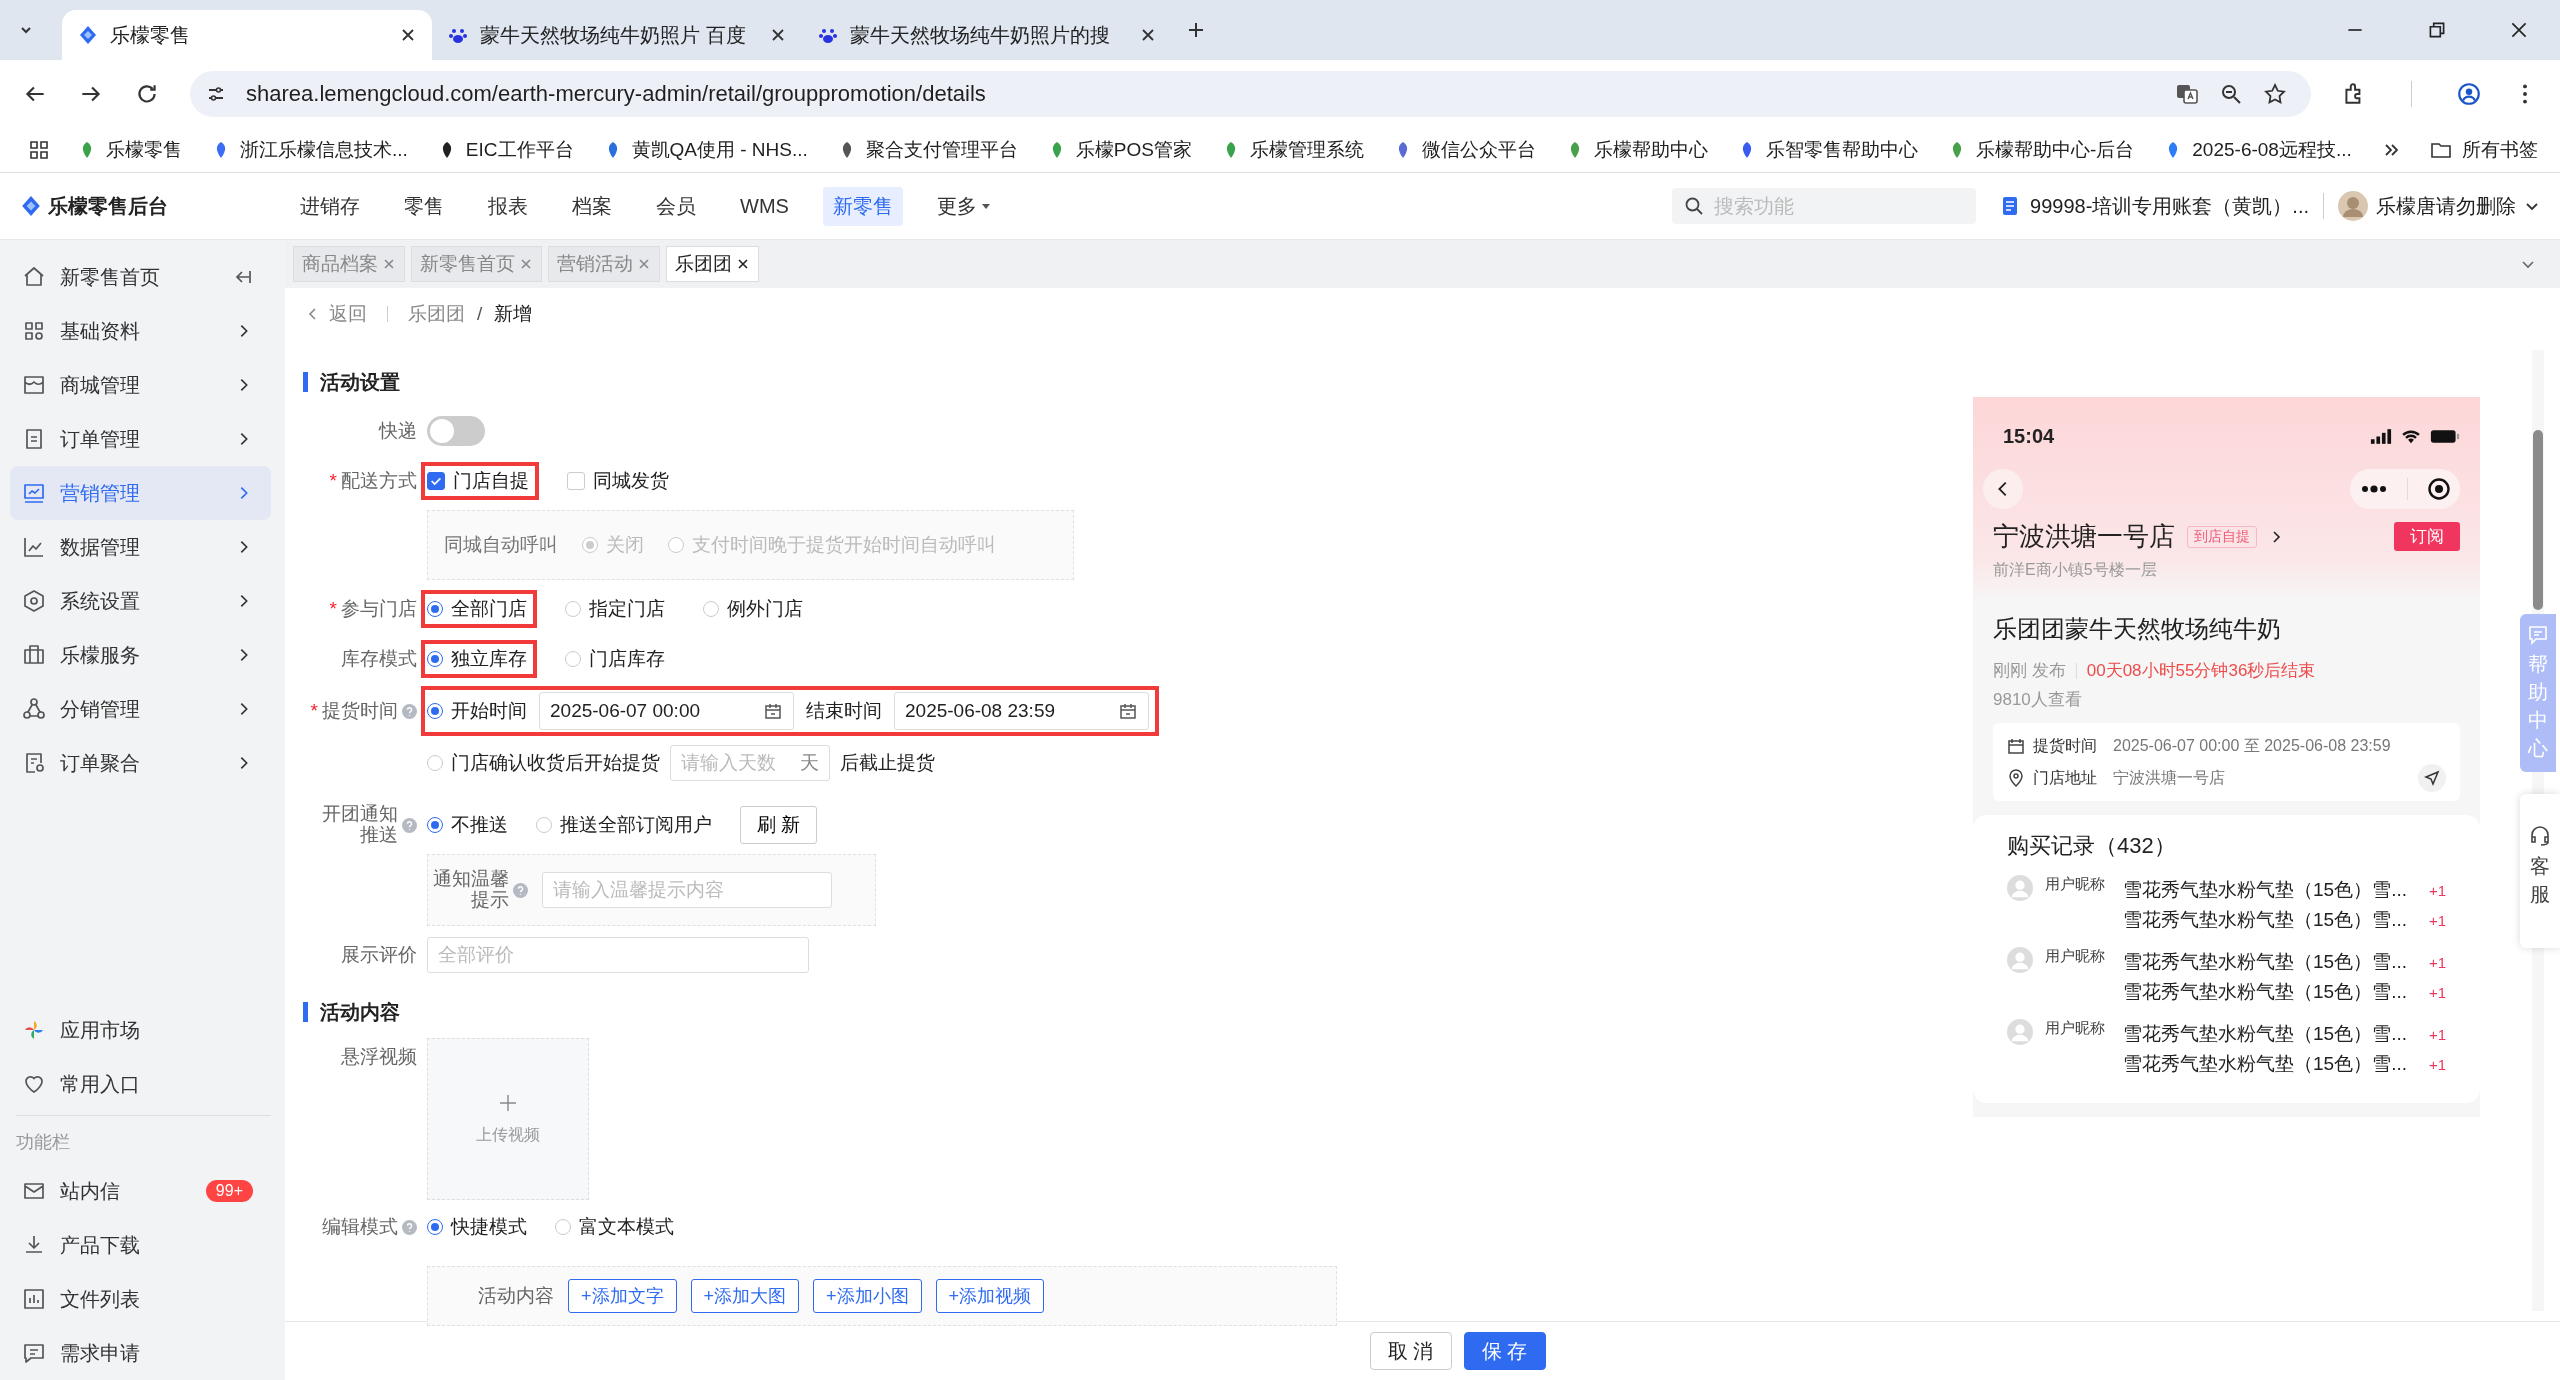 The width and height of the screenshot is (2560, 1380). What do you see at coordinates (130, 150) in the screenshot?
I see `bookmark: 乐檬零售` at bounding box center [130, 150].